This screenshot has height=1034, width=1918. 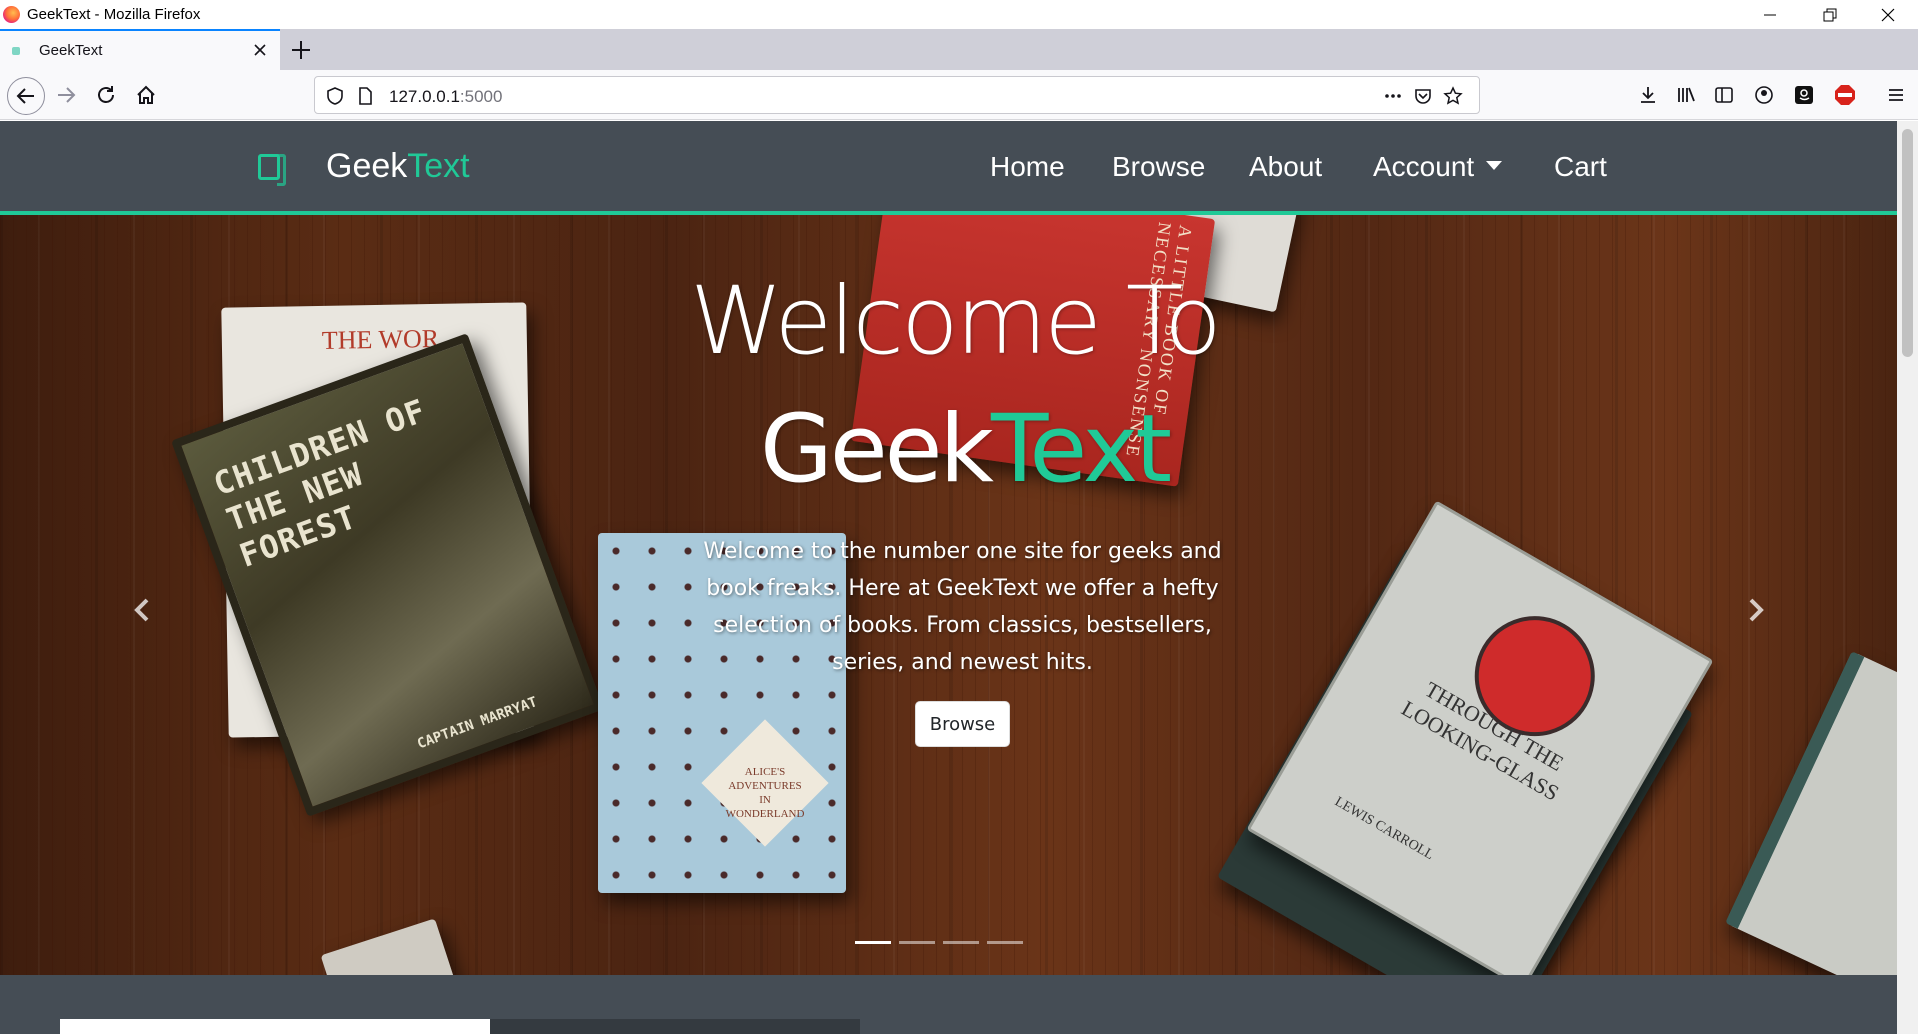 I want to click on library-button, so click(x=1686, y=95).